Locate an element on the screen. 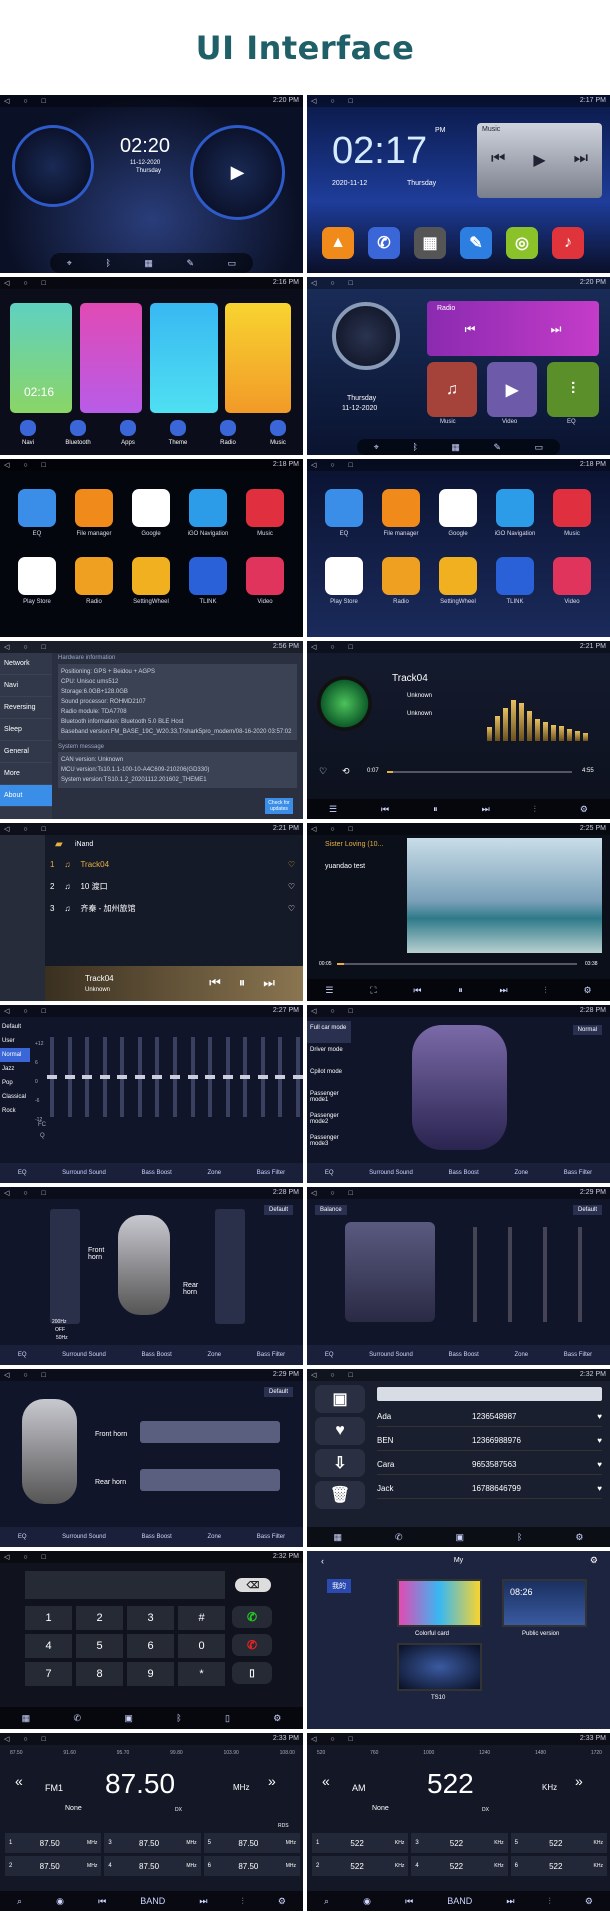  eq-preset: Rock is located at coordinates (15, 1111).